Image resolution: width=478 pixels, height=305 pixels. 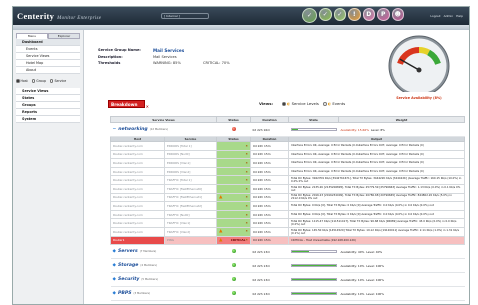 What do you see at coordinates (48, 70) in the screenshot?
I see `sidebar-item-about: About` at bounding box center [48, 70].